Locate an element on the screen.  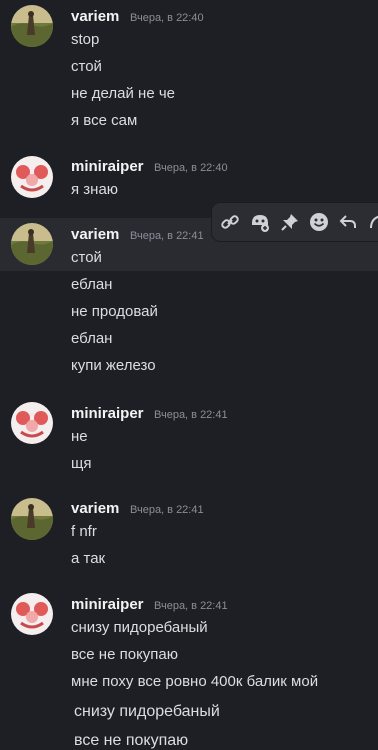
message-group: miniraiper Вчера, в 22:41 не щя is located at coordinates (189, 438).